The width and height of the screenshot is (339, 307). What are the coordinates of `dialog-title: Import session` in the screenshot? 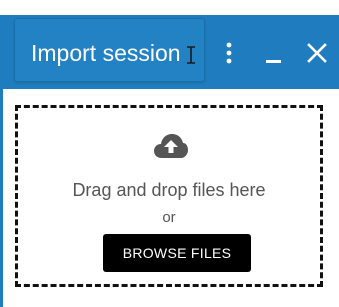 It's located at (106, 53).